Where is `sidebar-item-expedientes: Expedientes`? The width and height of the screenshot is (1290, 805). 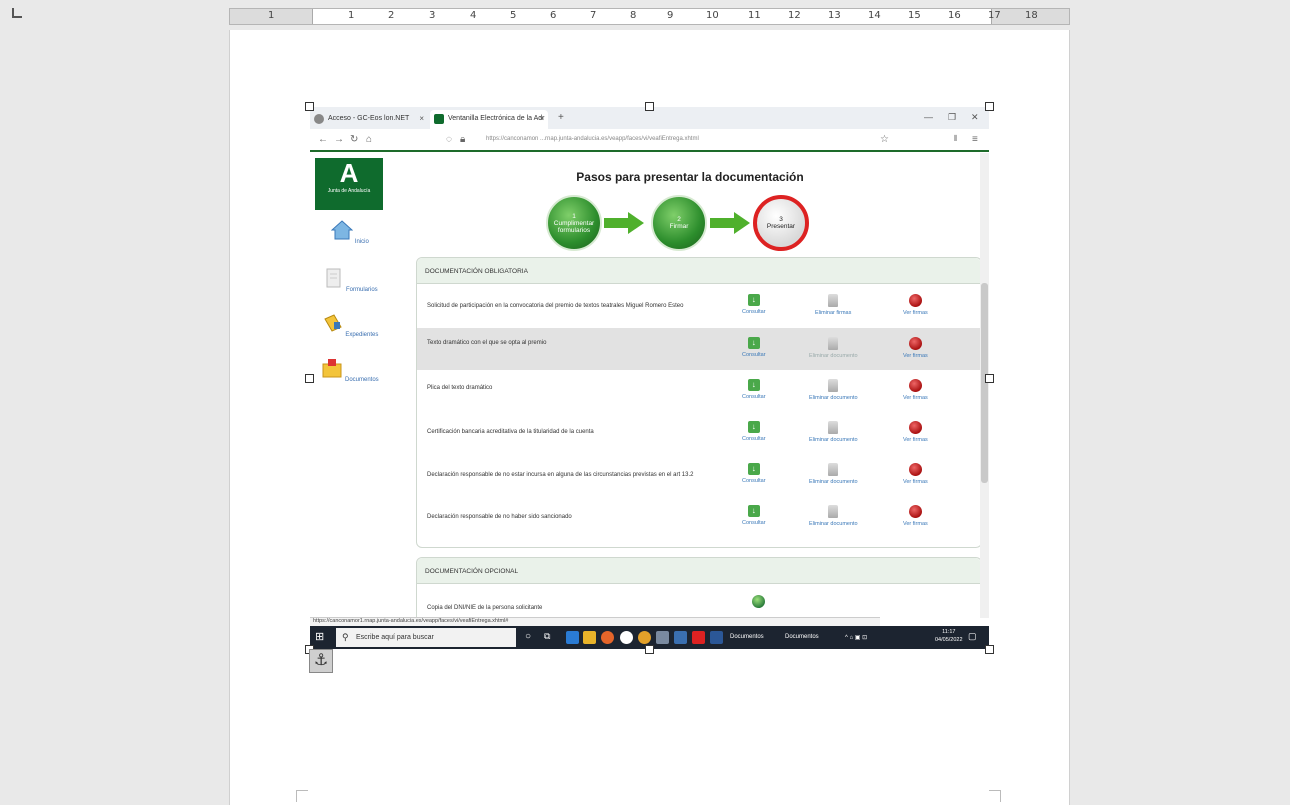
sidebar-item-expedientes: Expedientes is located at coordinates (350, 325).